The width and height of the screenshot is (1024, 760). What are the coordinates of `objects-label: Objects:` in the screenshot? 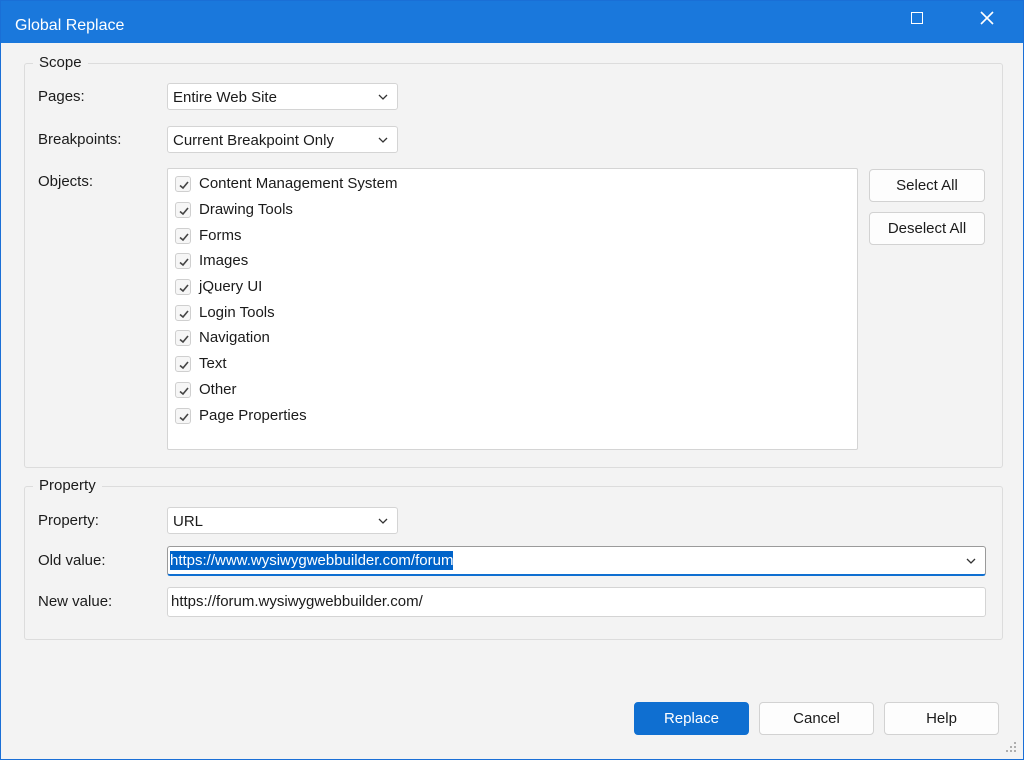 It's located at (66, 181).